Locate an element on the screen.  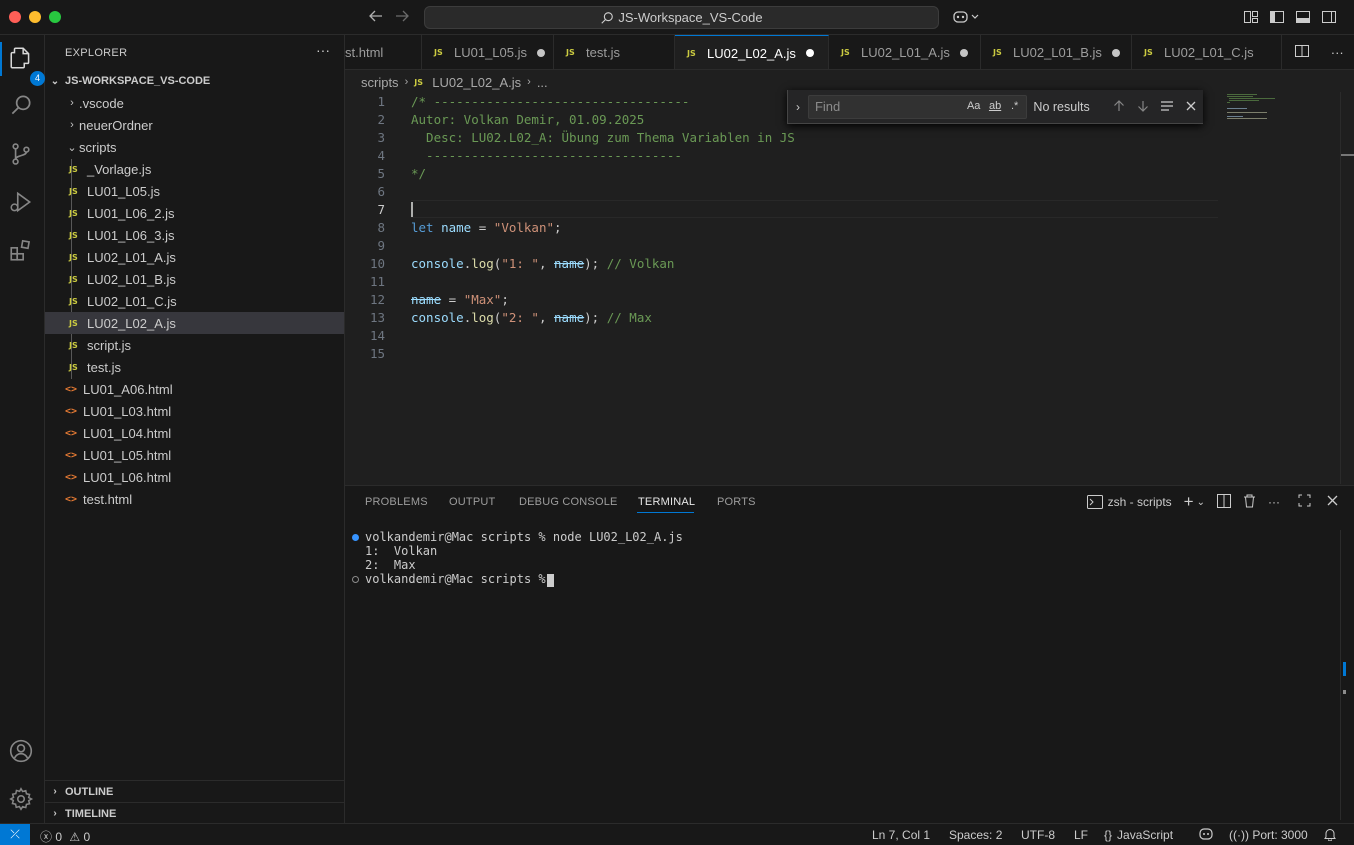
find-input-box: Aa ab .* is located at coordinates (917, 106).